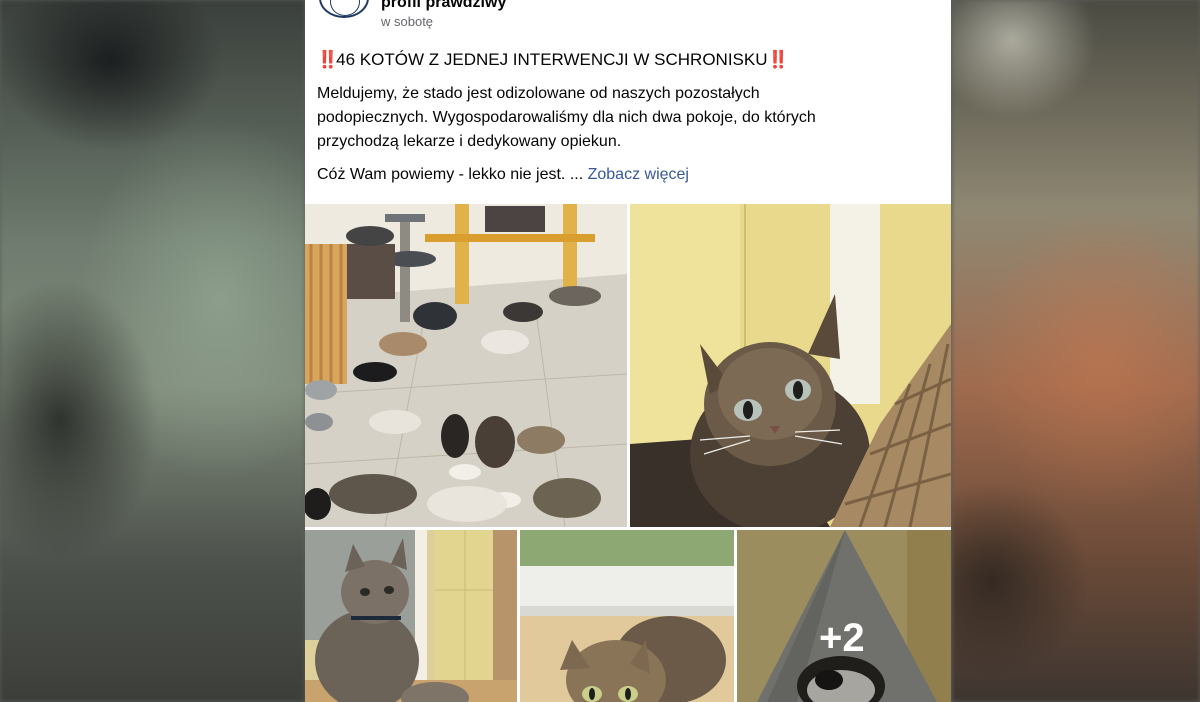 This screenshot has height=702, width=1200. Describe the element at coordinates (411, 616) in the screenshot. I see `photo-tabby-sitting` at that location.